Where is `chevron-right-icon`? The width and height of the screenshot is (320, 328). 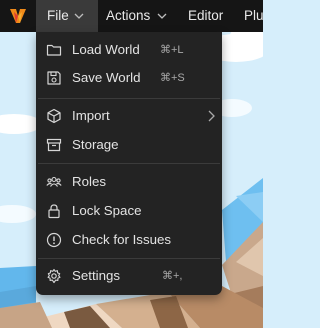
chevron-right-icon is located at coordinates (211, 116).